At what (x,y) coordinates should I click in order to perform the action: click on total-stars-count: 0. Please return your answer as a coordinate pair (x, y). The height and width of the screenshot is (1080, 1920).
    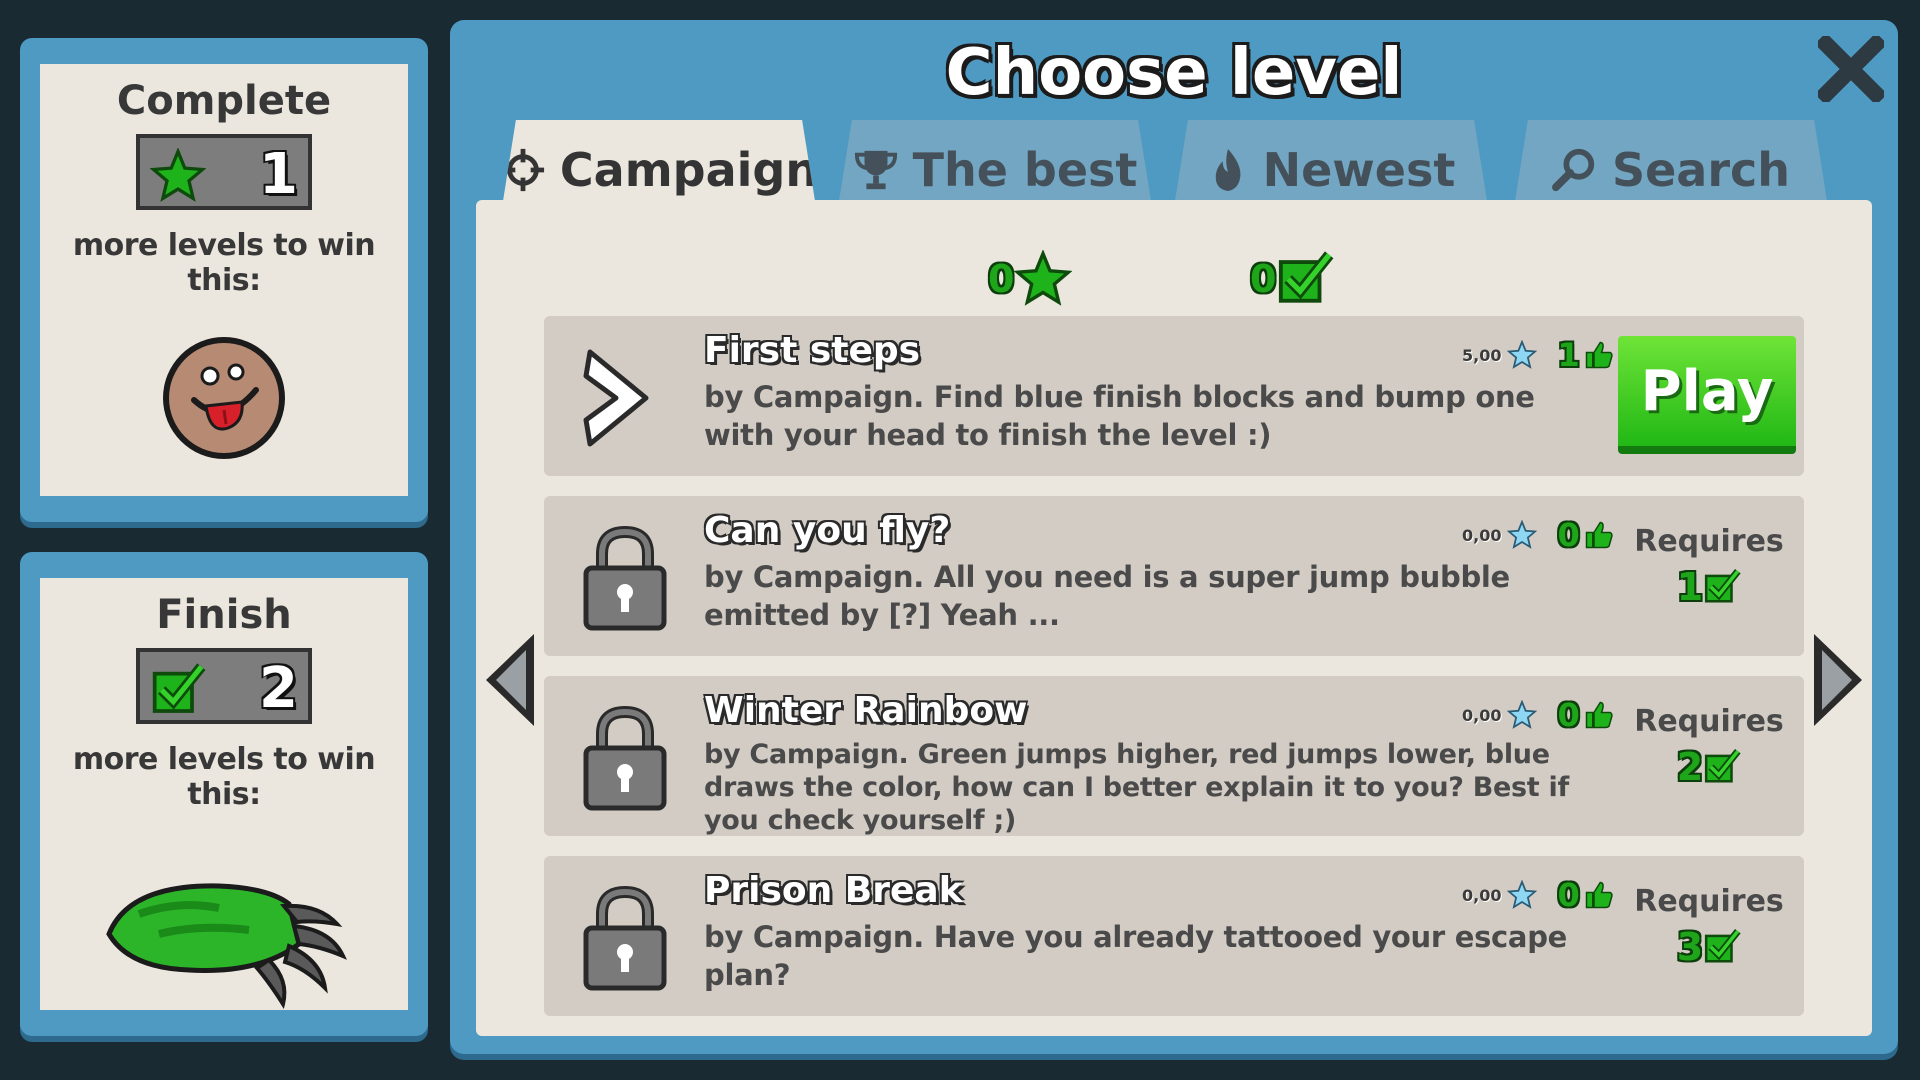
    Looking at the image, I should click on (1001, 279).